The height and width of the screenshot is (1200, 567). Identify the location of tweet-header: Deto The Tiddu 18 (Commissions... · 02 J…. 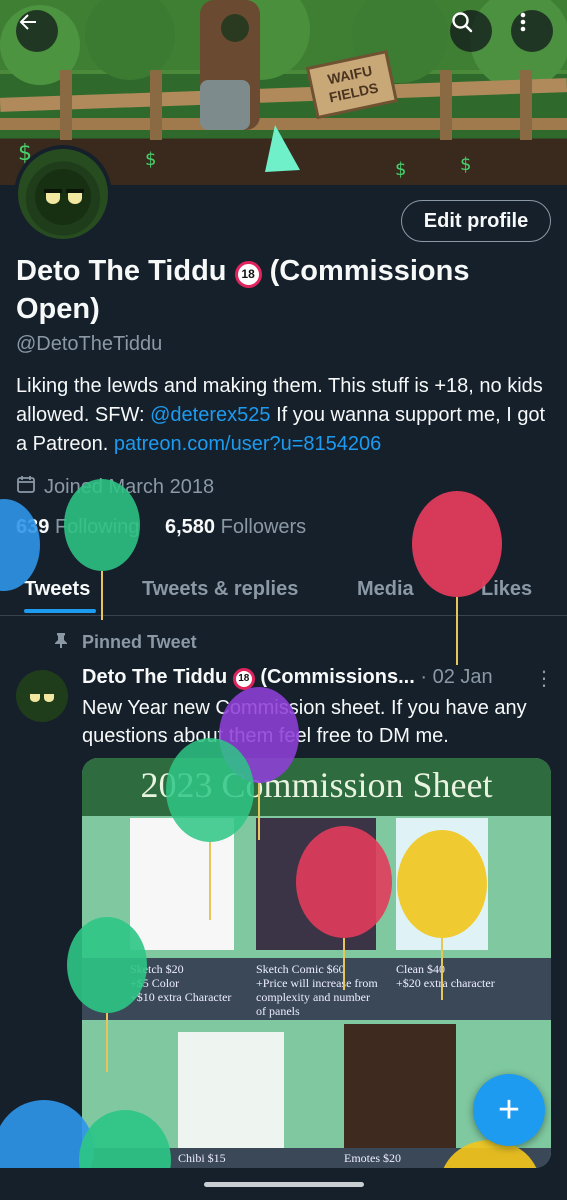
(302, 678).